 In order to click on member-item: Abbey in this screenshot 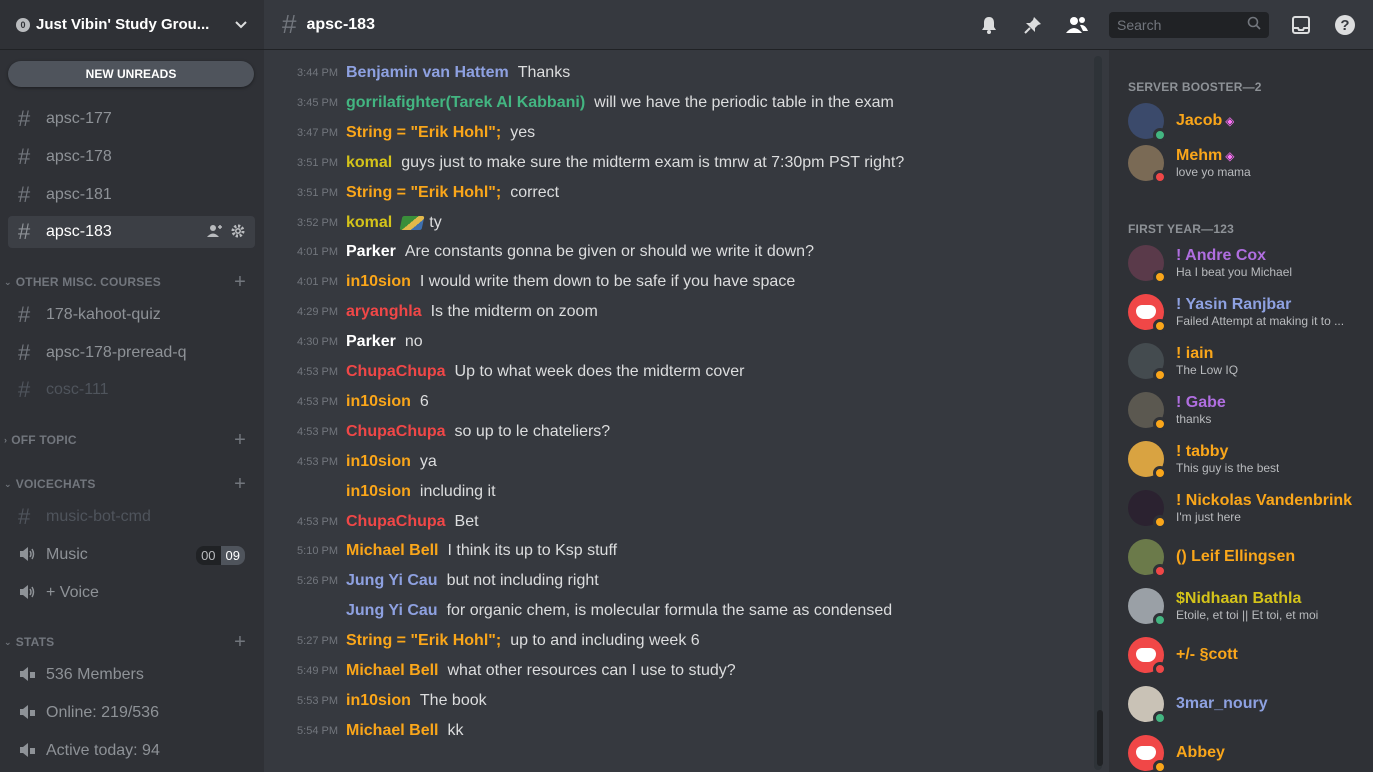, I will do `click(1248, 751)`.